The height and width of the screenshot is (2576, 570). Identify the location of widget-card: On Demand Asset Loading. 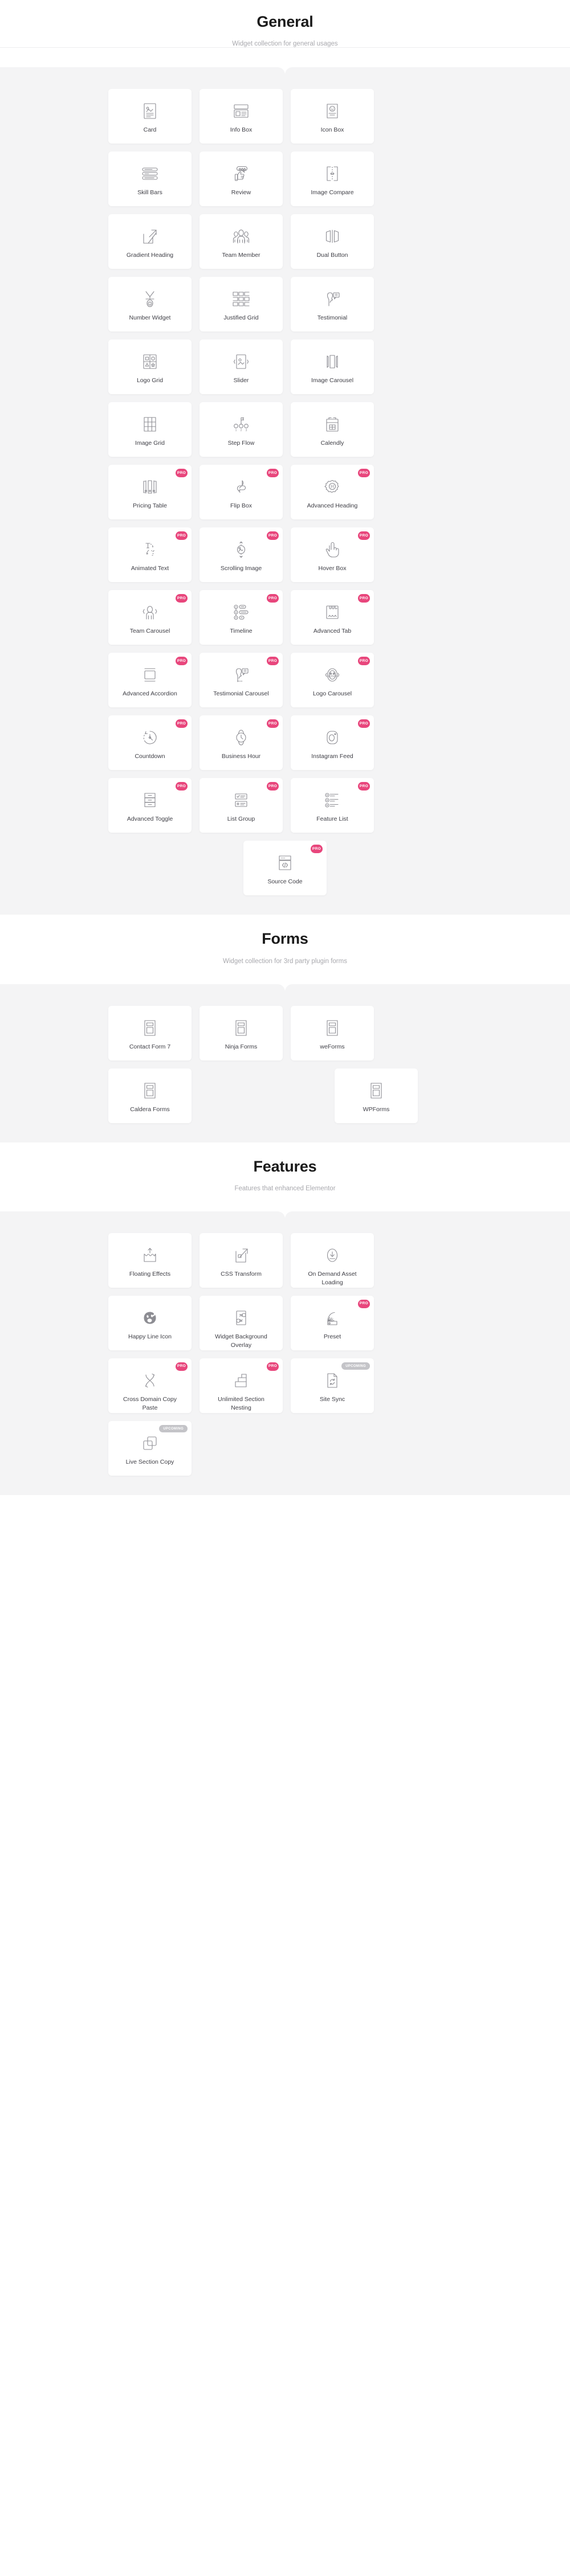
(332, 1260).